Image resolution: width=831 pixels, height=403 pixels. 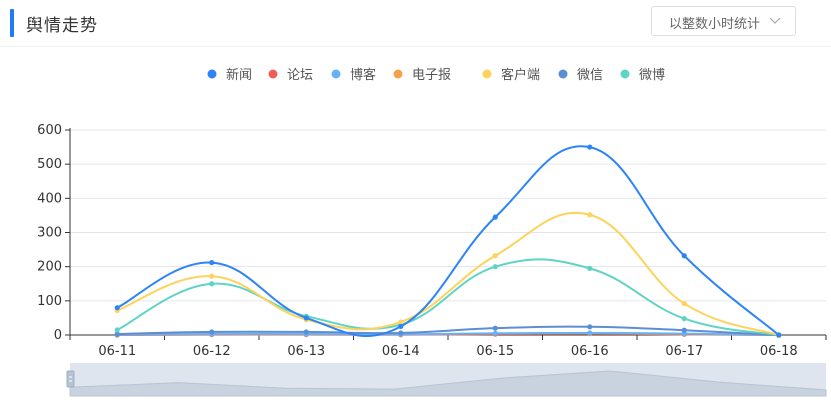 I want to click on zoom-handle, so click(x=70, y=379).